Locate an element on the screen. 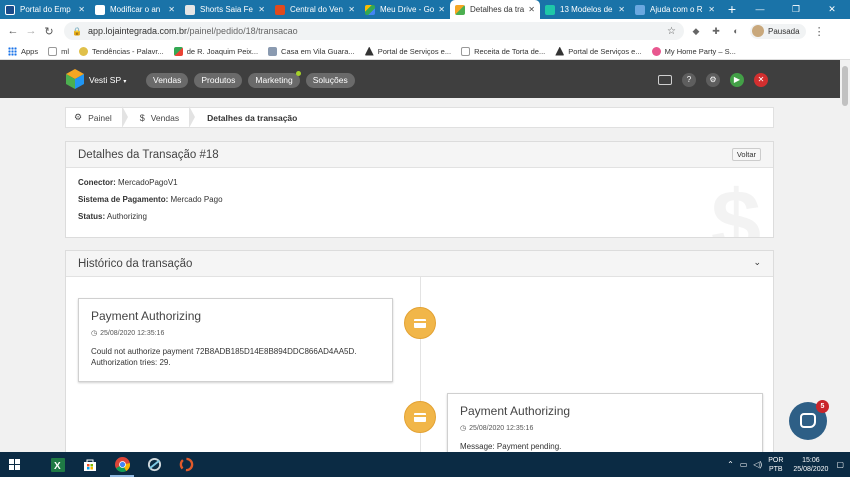 The image size is (850, 477). window-controls: — ❐ ✕ is located at coordinates (796, 9).